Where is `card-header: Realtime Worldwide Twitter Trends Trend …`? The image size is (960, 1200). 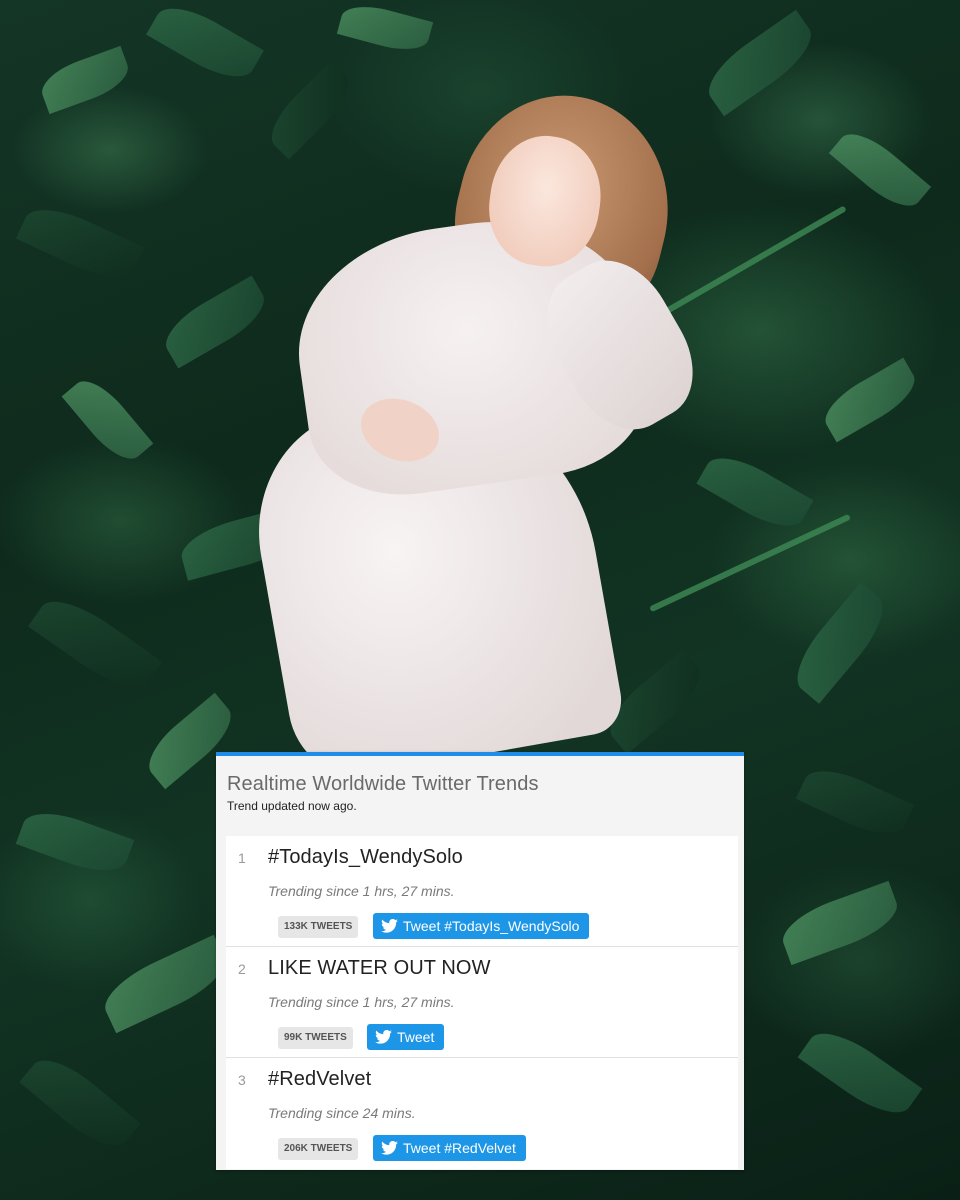
card-header: Realtime Worldwide Twitter Trends Trend … is located at coordinates (480, 793).